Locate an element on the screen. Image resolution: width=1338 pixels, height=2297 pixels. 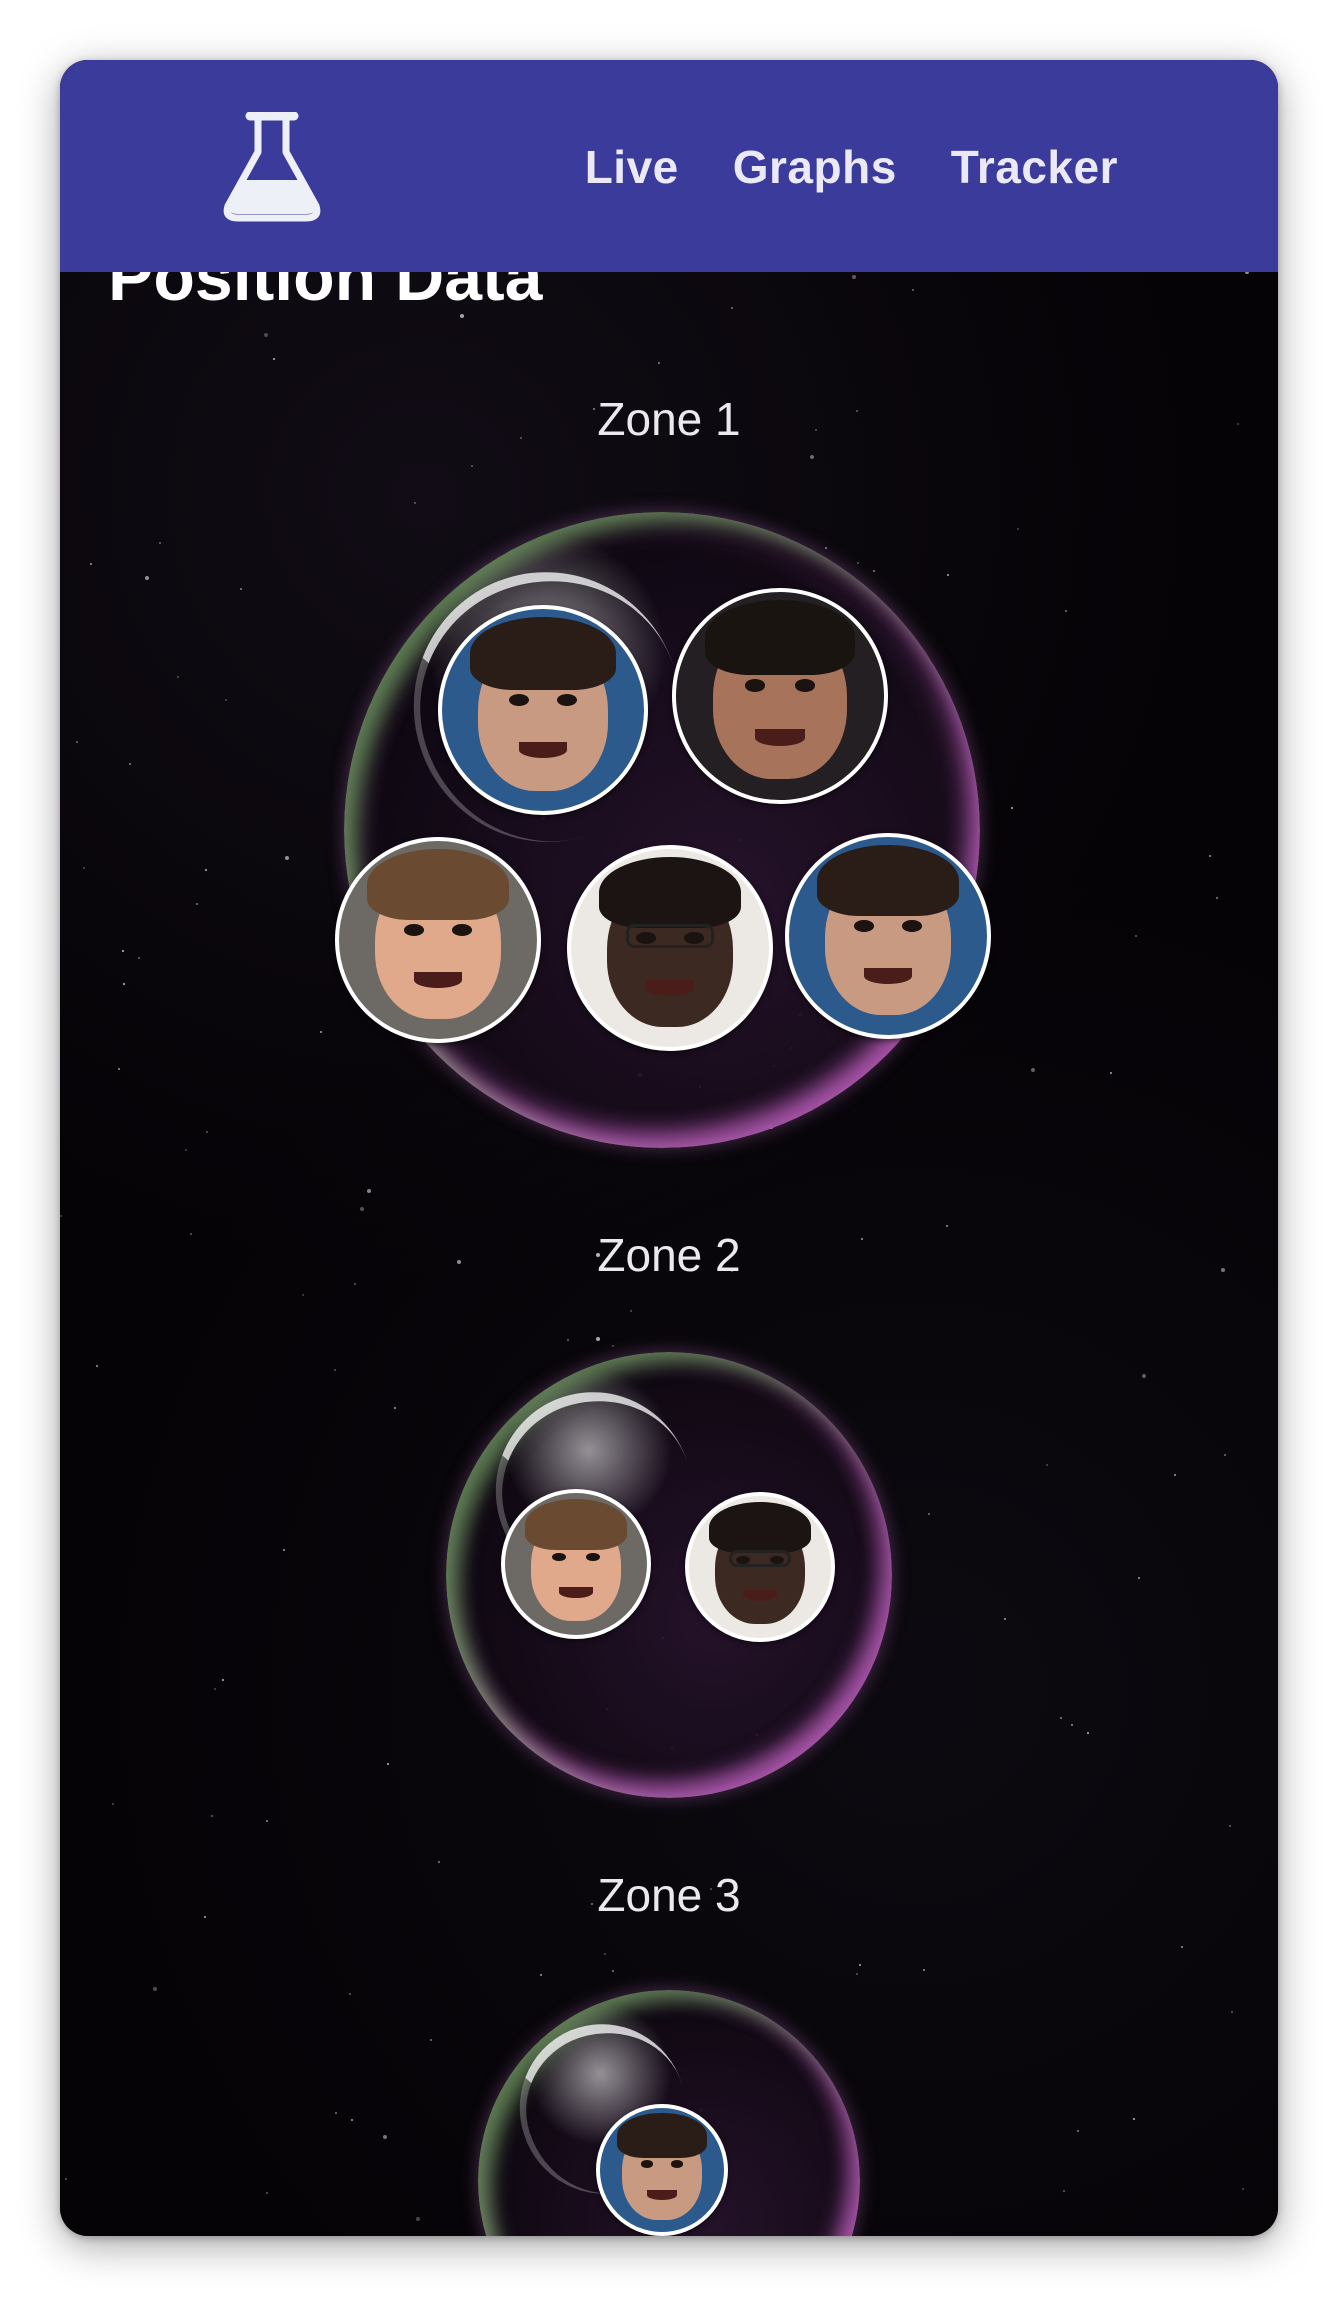
nav-links: Live Graphs Tracker is located at coordinates (851, 167).